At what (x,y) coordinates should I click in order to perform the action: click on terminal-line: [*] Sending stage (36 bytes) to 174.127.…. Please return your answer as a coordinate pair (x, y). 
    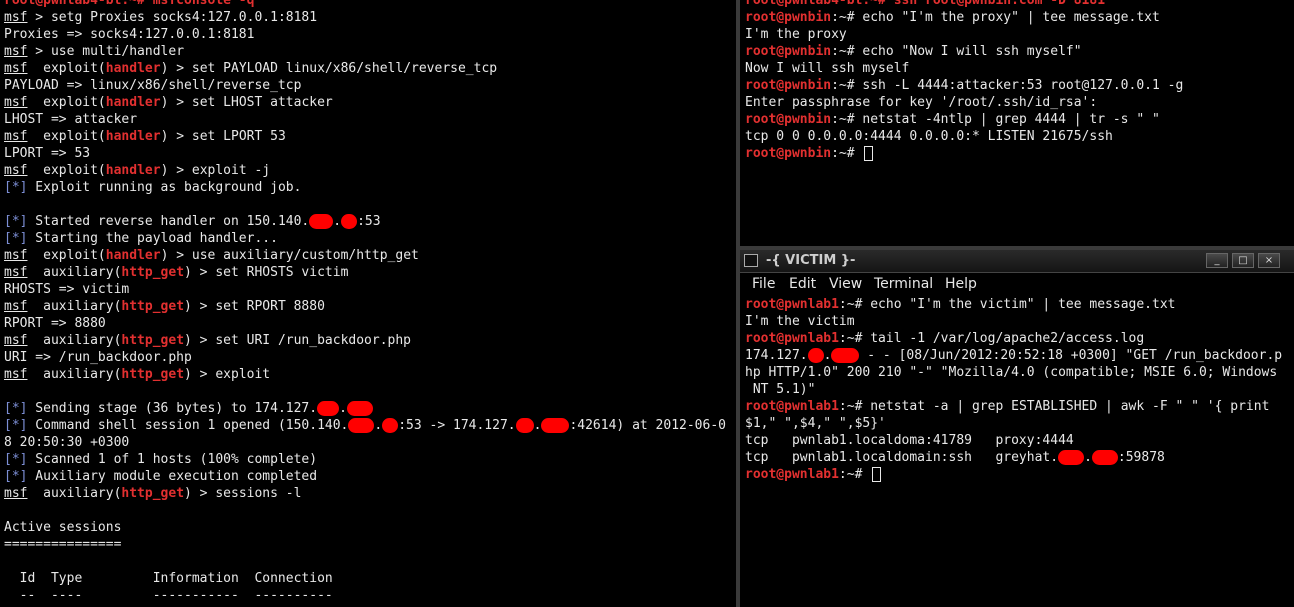
    Looking at the image, I should click on (368, 408).